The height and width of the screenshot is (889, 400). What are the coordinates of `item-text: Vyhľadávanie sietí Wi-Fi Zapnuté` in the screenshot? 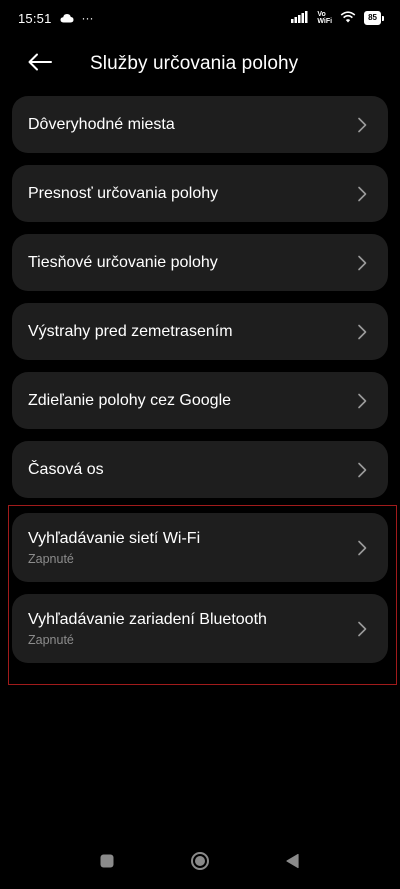 It's located at (188, 548).